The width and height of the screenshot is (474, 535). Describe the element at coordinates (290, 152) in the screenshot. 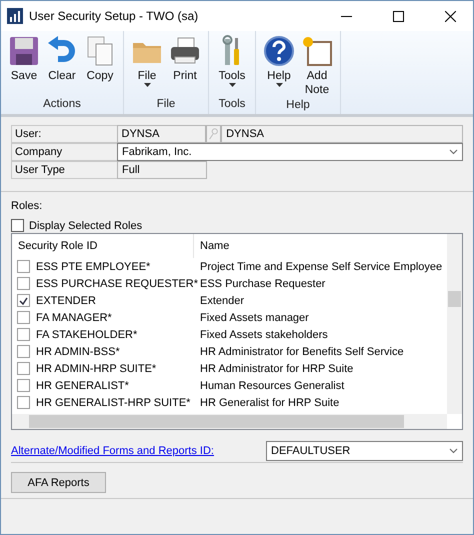

I see `company-dropdown: Fabrikam, Inc.` at that location.